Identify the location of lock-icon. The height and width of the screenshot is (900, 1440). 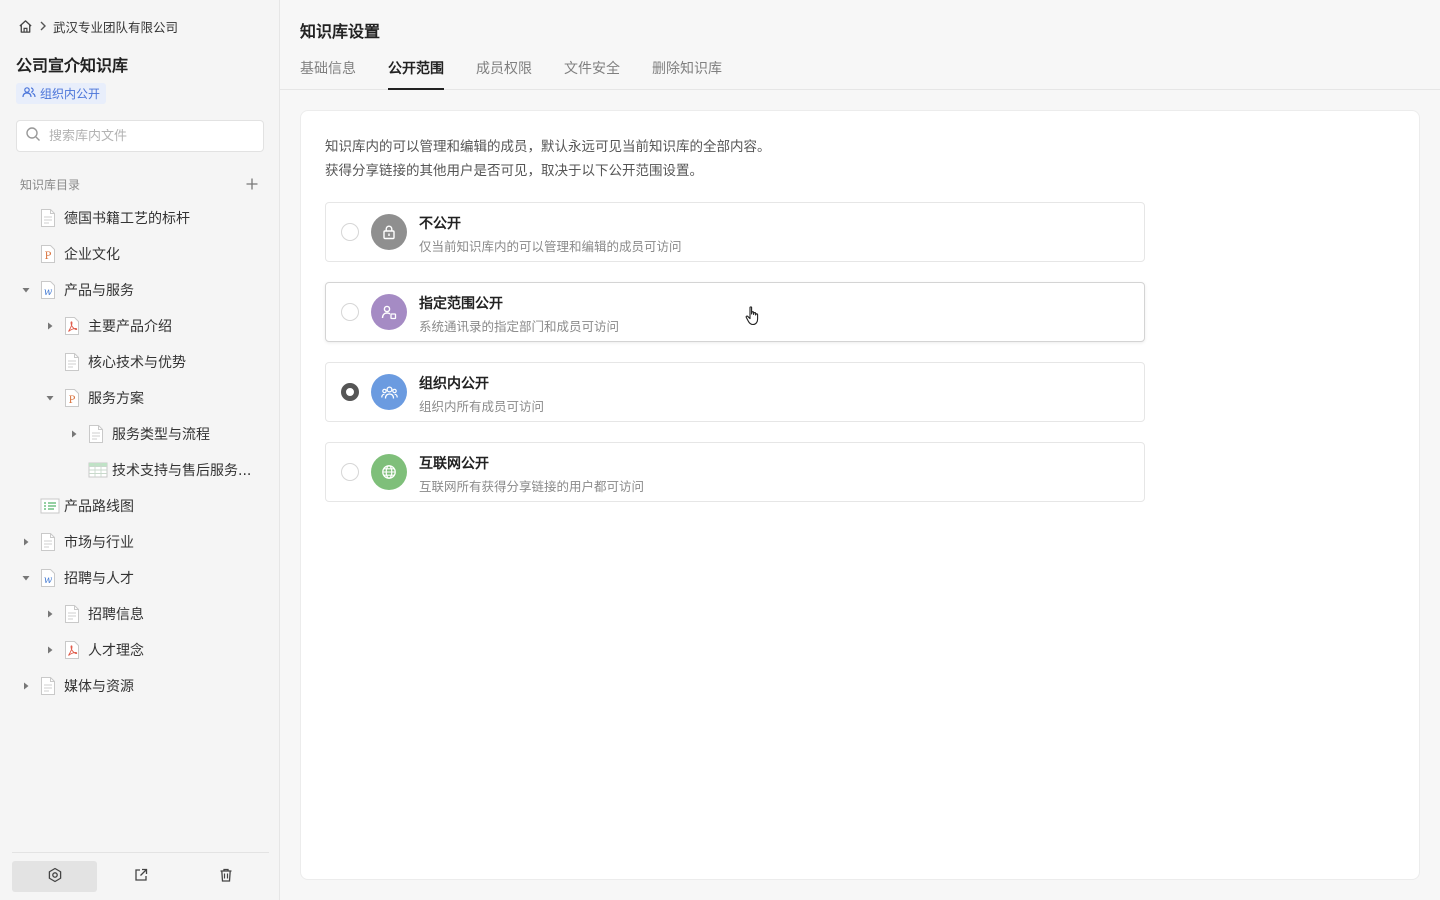
(389, 232).